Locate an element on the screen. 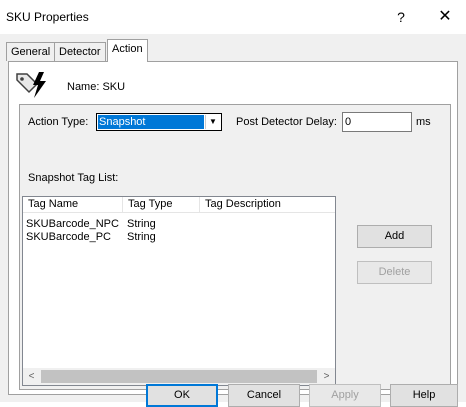 The image size is (466, 407). tab-action: Action is located at coordinates (127, 50).